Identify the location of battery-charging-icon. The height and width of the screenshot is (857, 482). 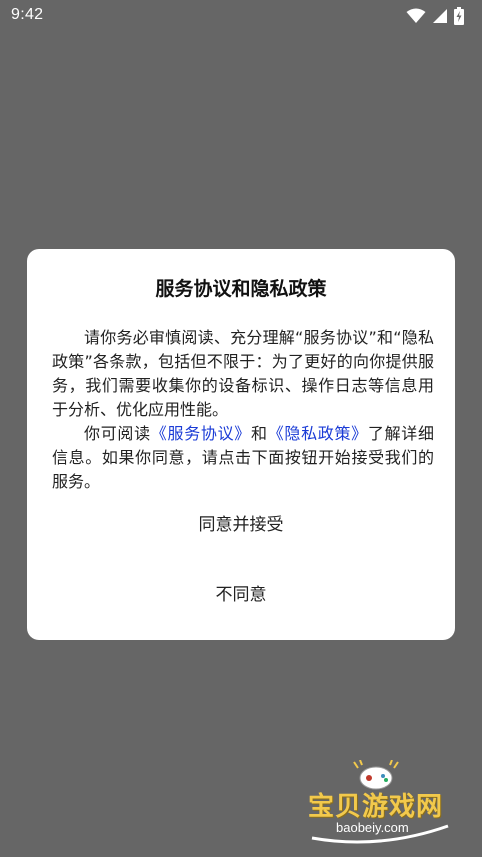
(459, 16).